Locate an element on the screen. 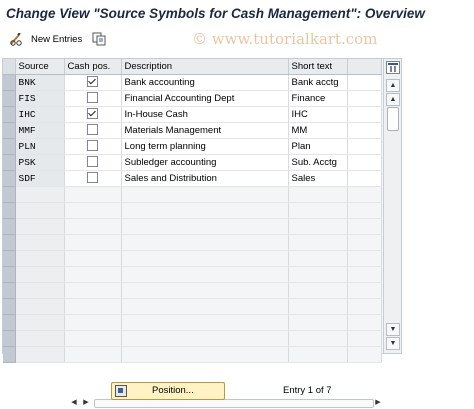 The image size is (474, 409). table-row: MMF Materials Management MM is located at coordinates (192, 130).